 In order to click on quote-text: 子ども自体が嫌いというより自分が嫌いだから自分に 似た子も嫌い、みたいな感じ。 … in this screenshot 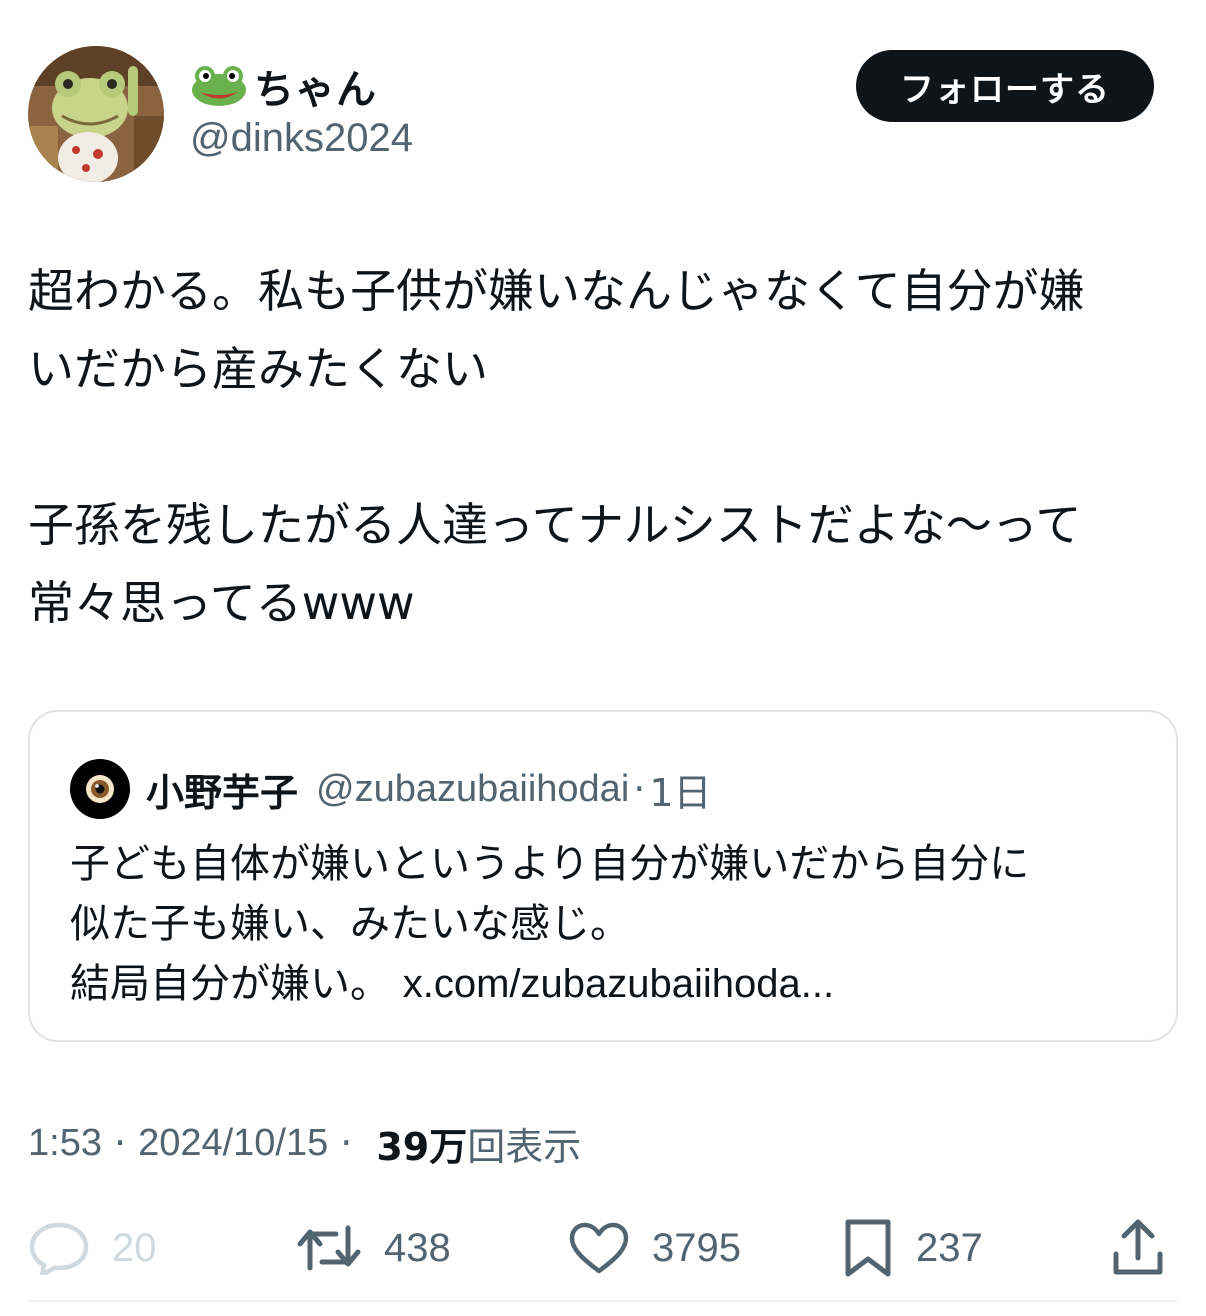, I will do `click(610, 924)`.